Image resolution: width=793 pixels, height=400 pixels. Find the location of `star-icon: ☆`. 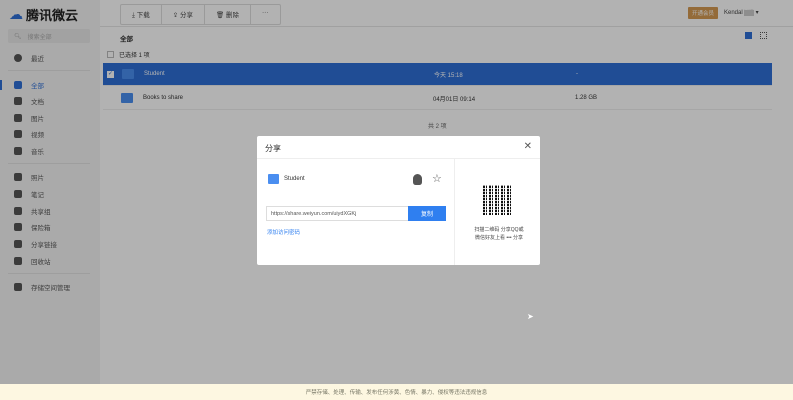

star-icon: ☆ is located at coordinates (437, 178).